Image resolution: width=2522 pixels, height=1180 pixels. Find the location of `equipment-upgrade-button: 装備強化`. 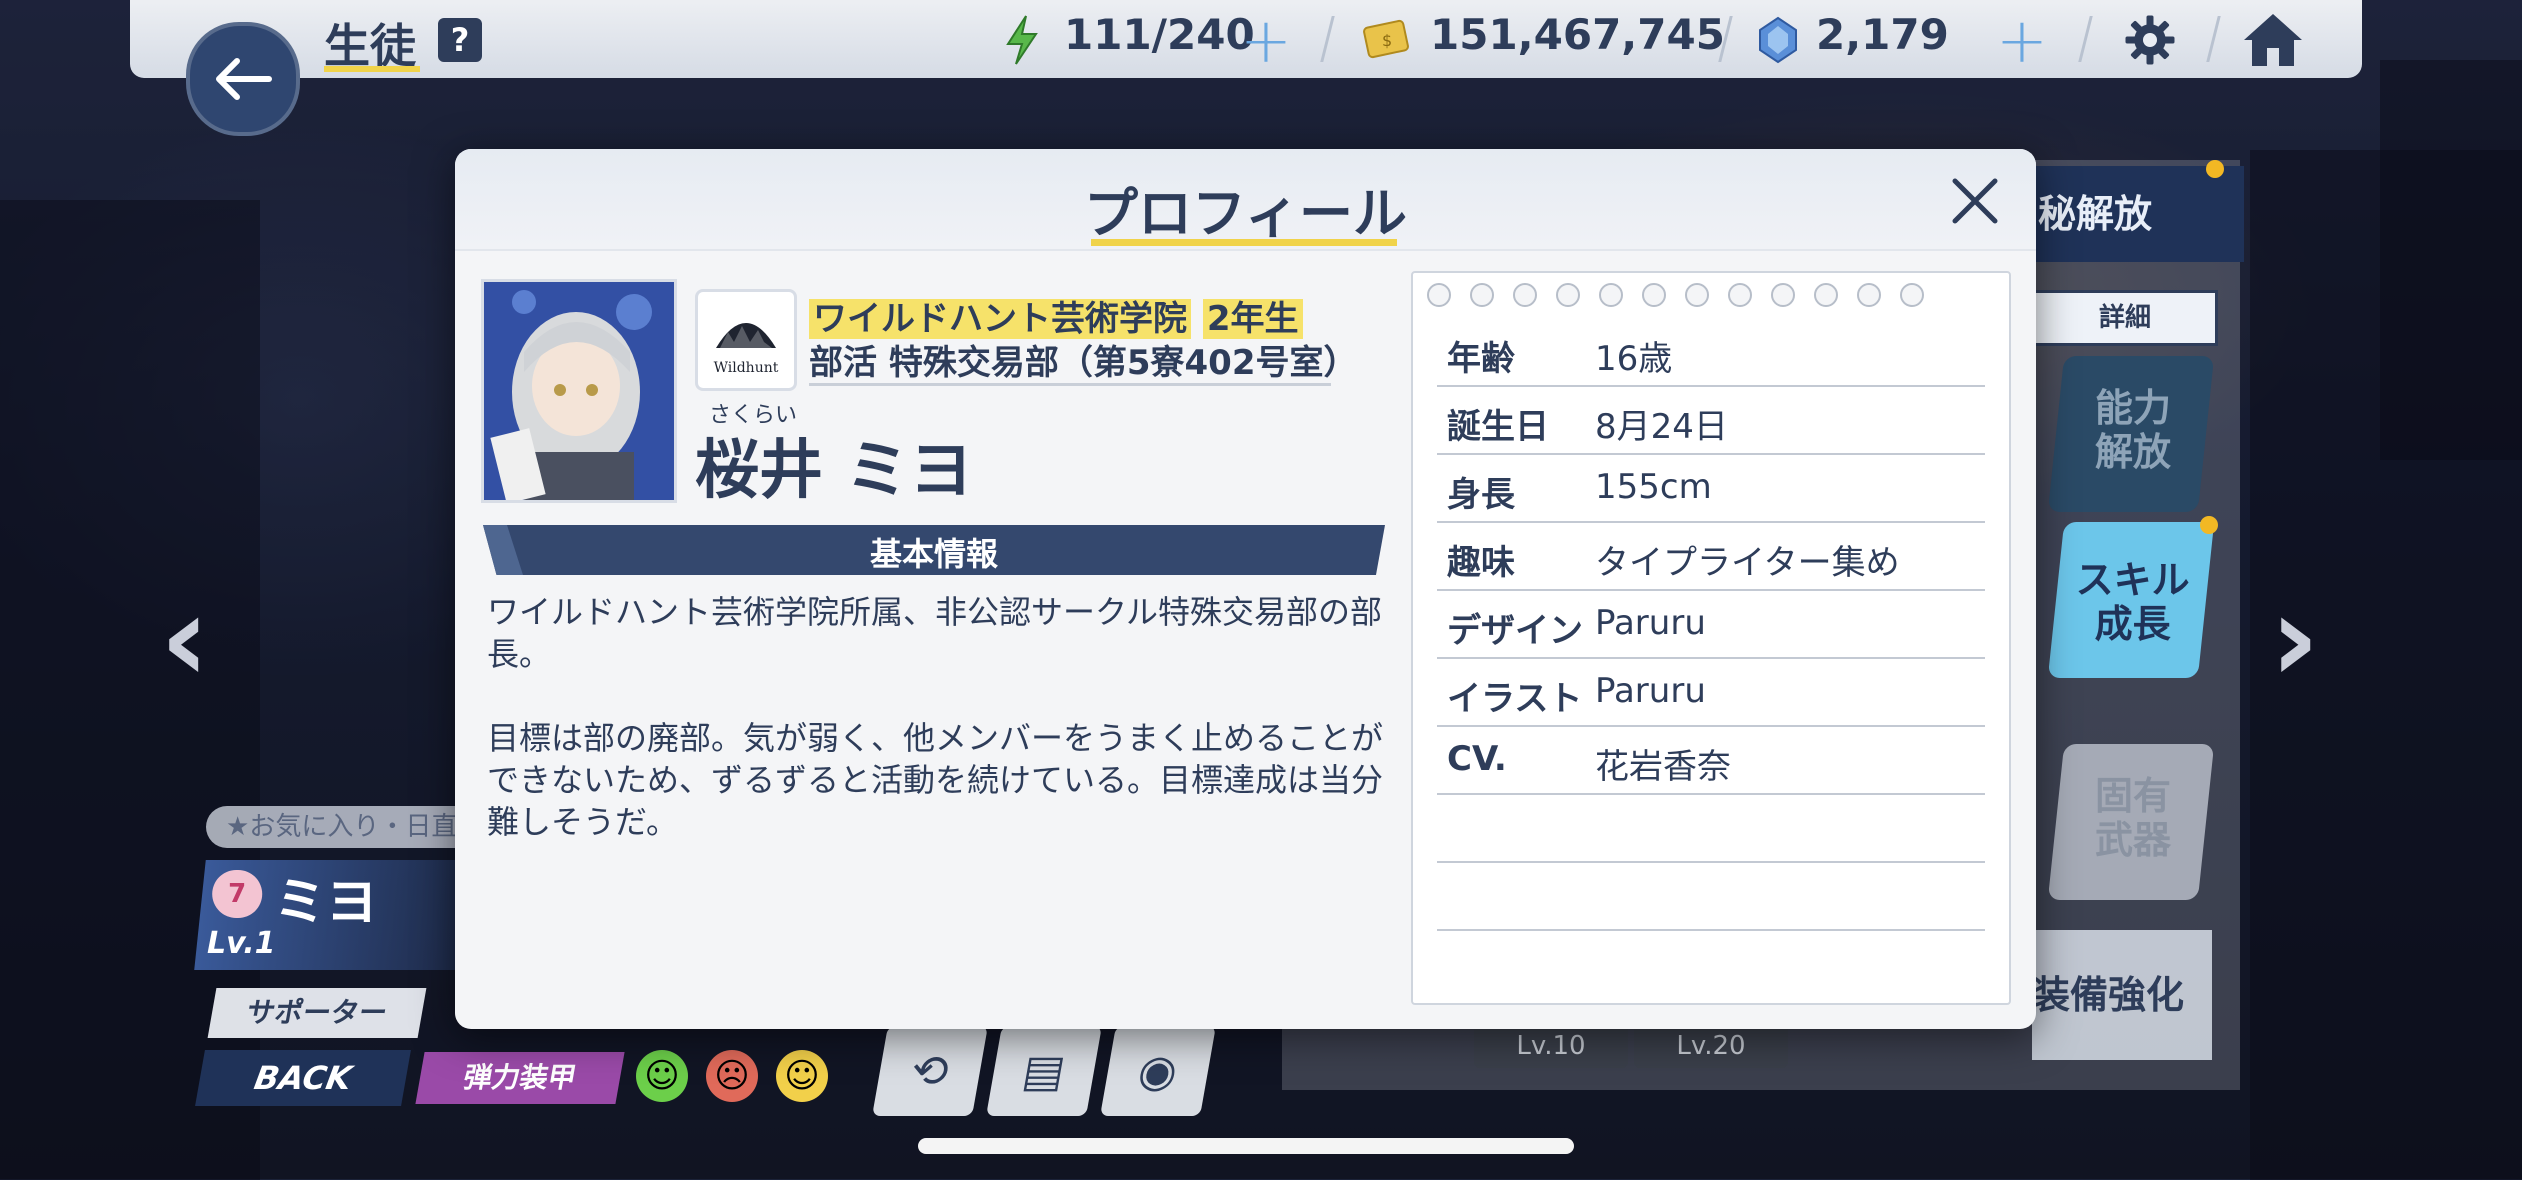

equipment-upgrade-button: 装備強化 is located at coordinates (2122, 995).